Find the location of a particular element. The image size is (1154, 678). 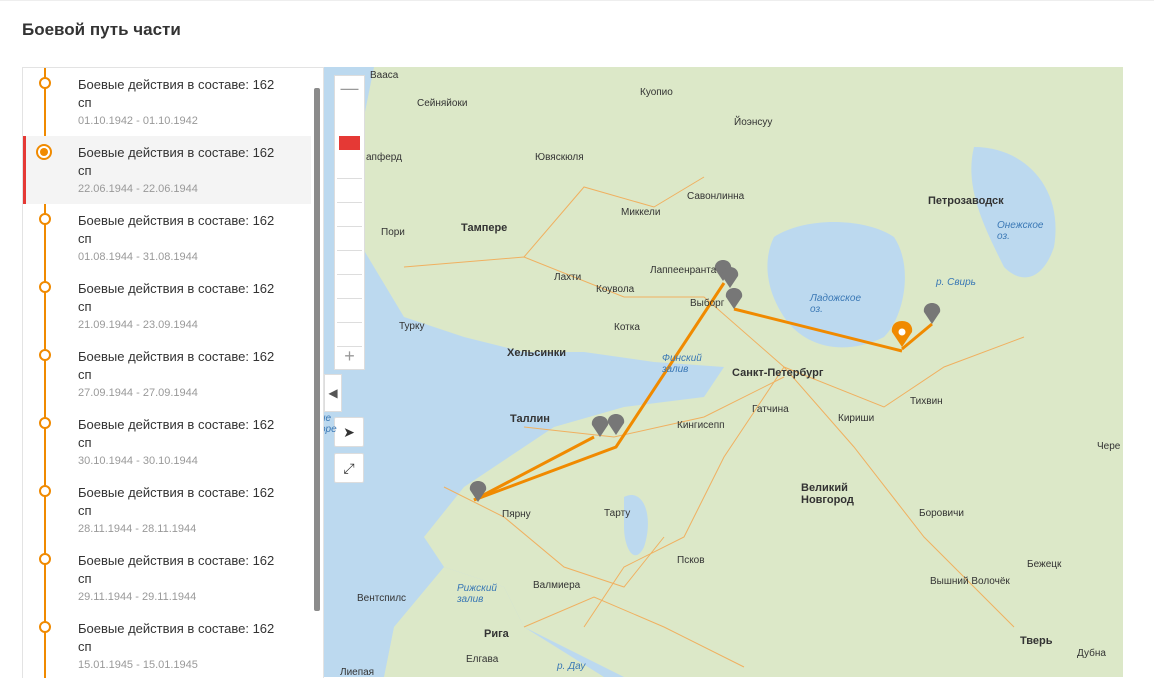

place-label: Пярну is located at coordinates (516, 514).